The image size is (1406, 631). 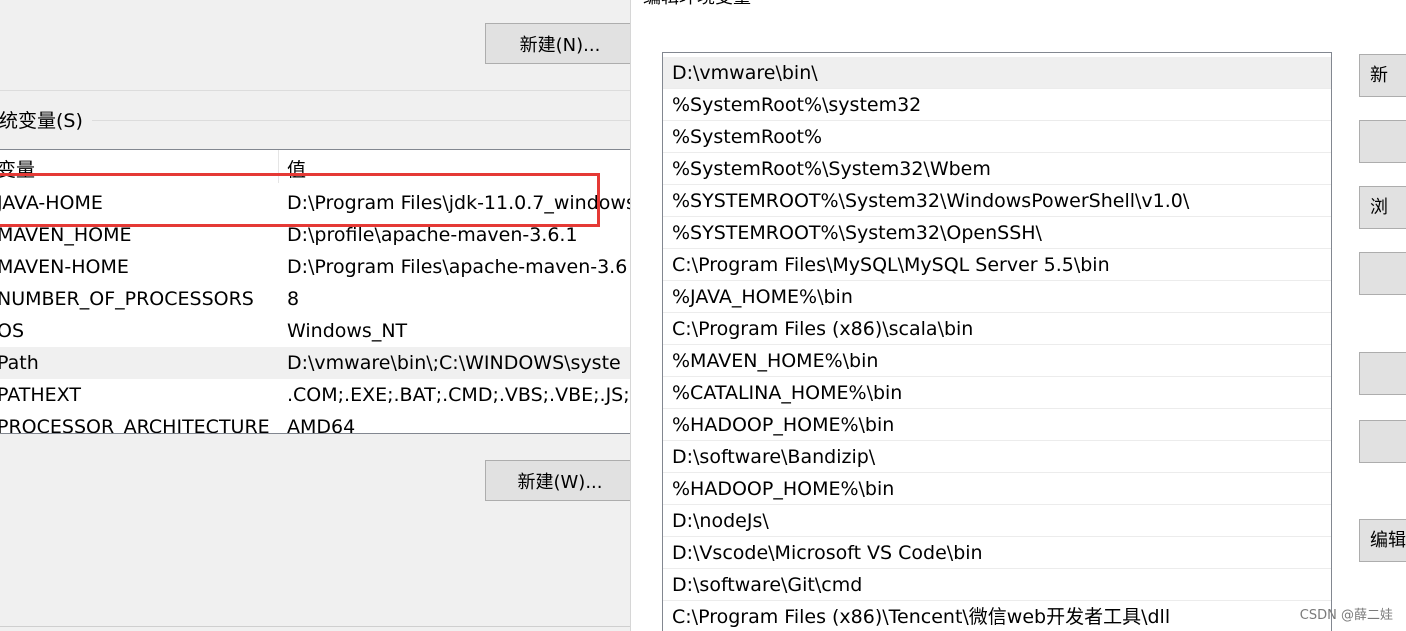 What do you see at coordinates (457, 267) in the screenshot?
I see `variable-value: D:\Program Files\apache-maven-3.6` at bounding box center [457, 267].